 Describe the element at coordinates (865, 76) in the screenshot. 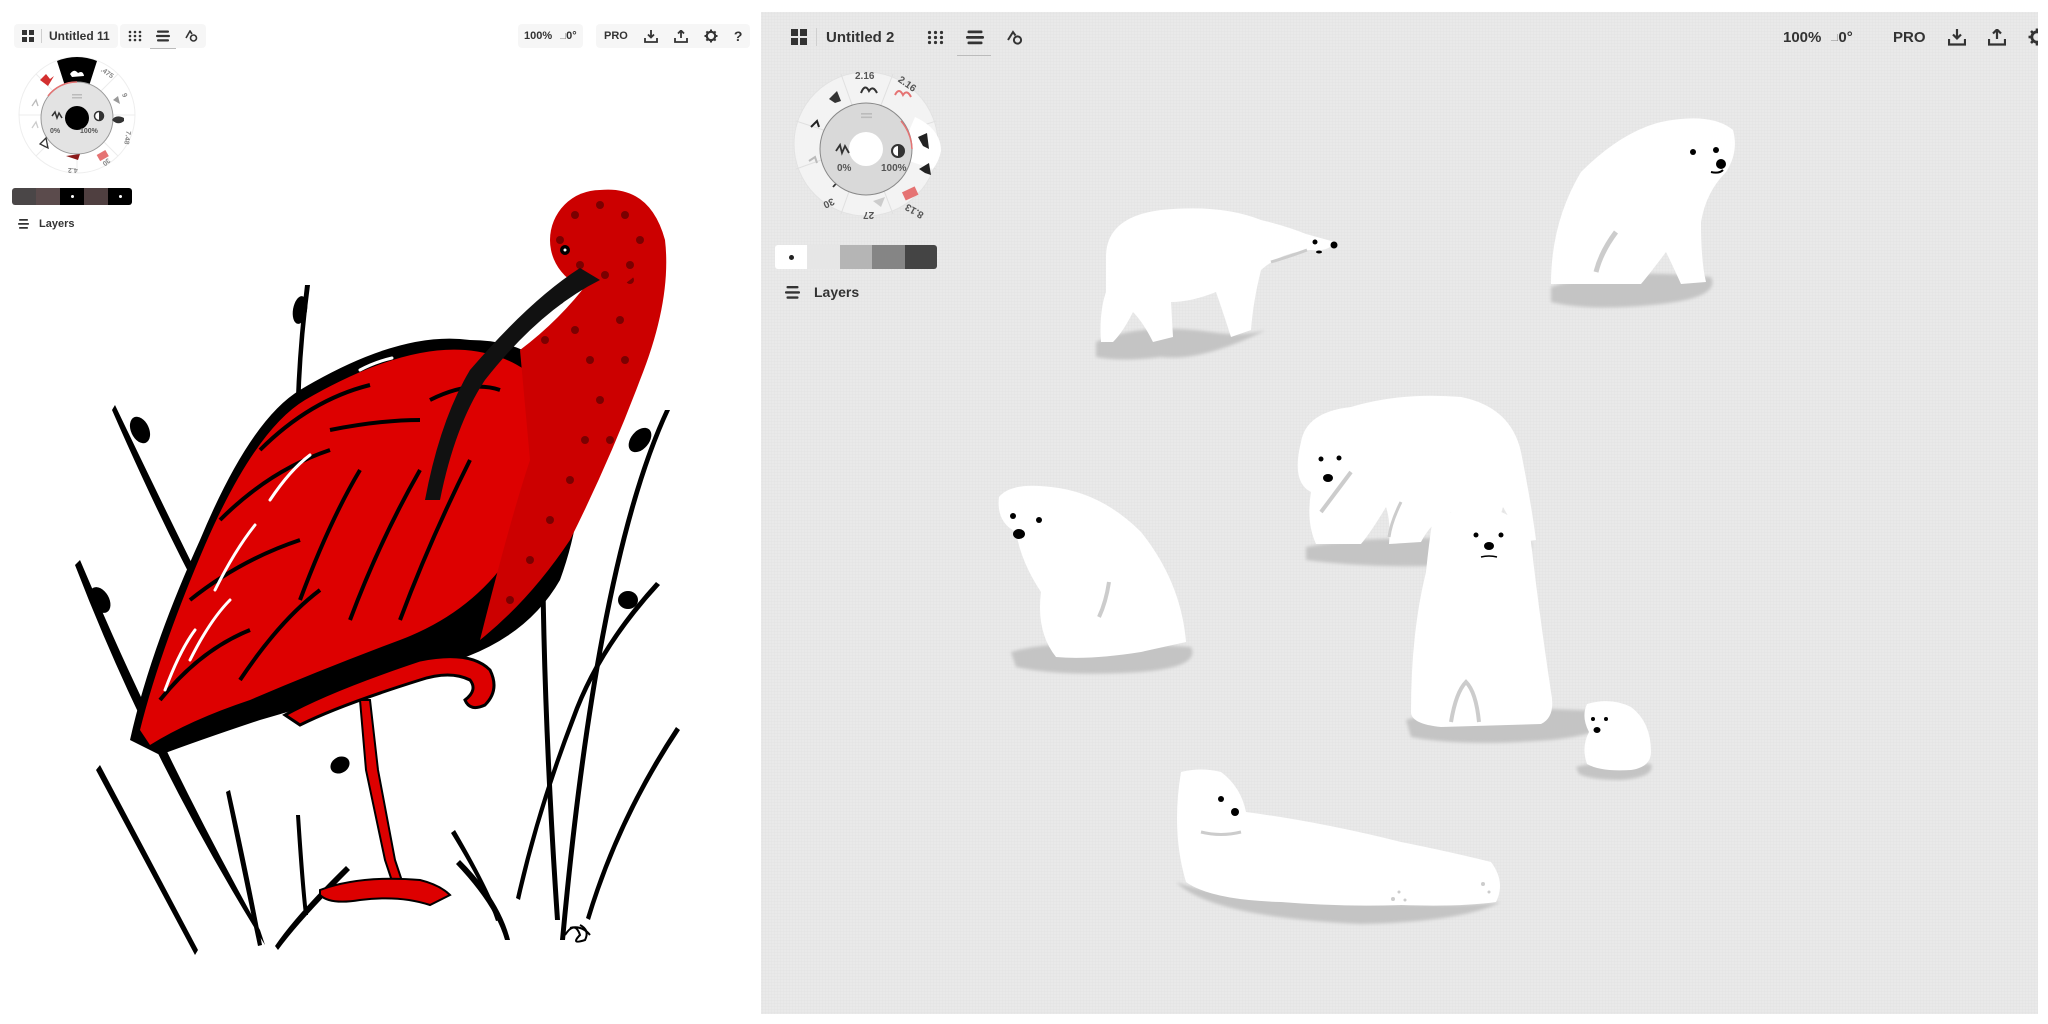

I see `brush-value-1: 2.16` at that location.